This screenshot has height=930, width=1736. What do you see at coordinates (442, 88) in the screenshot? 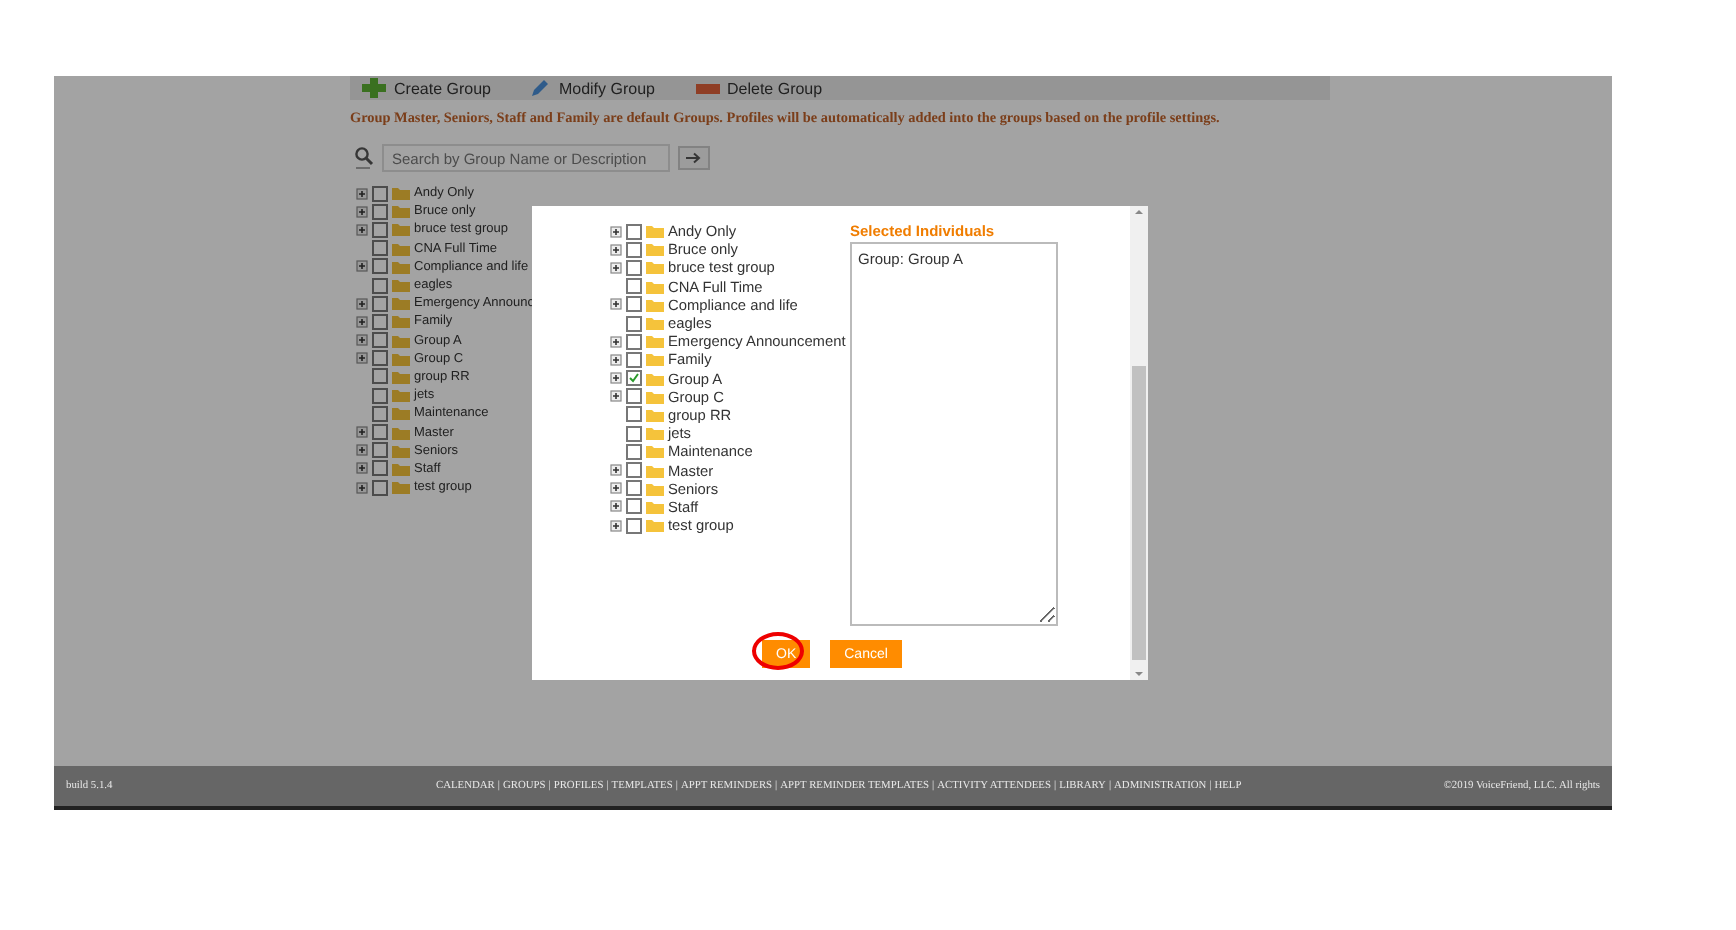
I see `toolbar-link: Create Group` at bounding box center [442, 88].